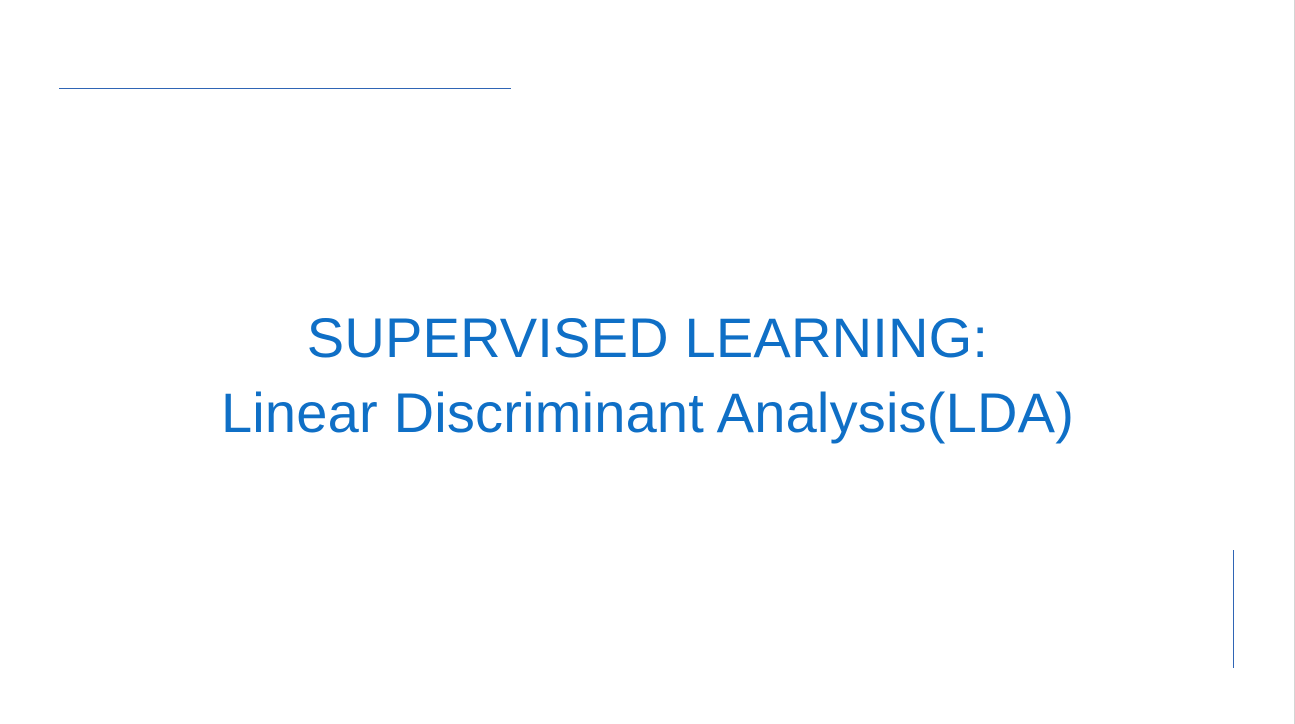 The width and height of the screenshot is (1295, 724). What do you see at coordinates (1233, 609) in the screenshot?
I see `side-accent-rule` at bounding box center [1233, 609].